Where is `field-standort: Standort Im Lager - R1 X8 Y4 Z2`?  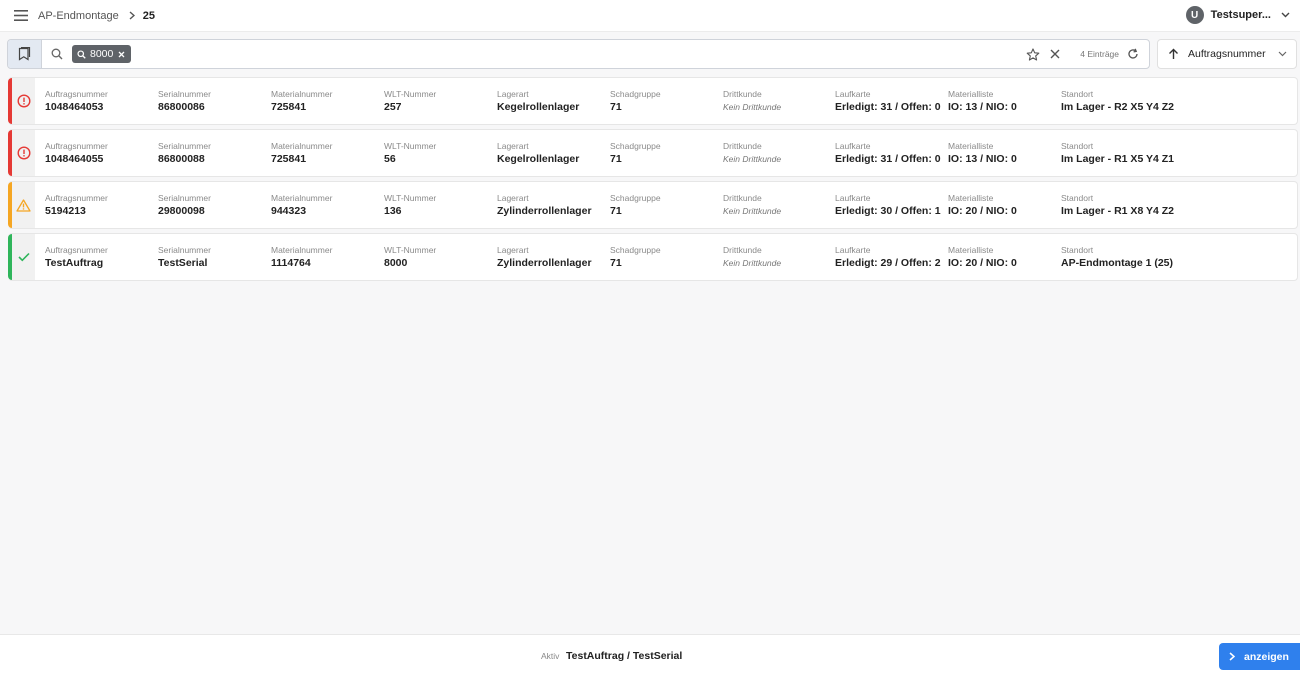
field-standort: Standort Im Lager - R1 X8 Y4 Z2 is located at coordinates (1117, 205).